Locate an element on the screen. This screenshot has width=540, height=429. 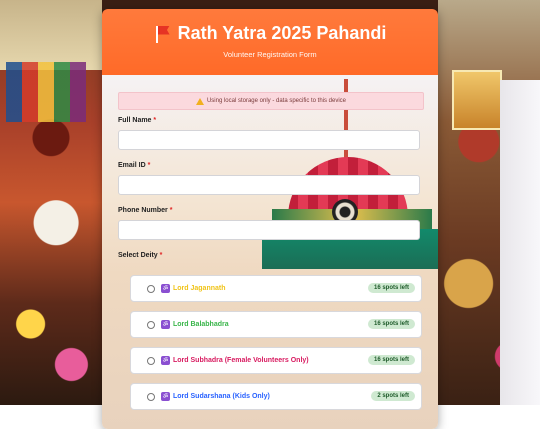
full-name-label-text: Full Name is located at coordinates (135, 120).